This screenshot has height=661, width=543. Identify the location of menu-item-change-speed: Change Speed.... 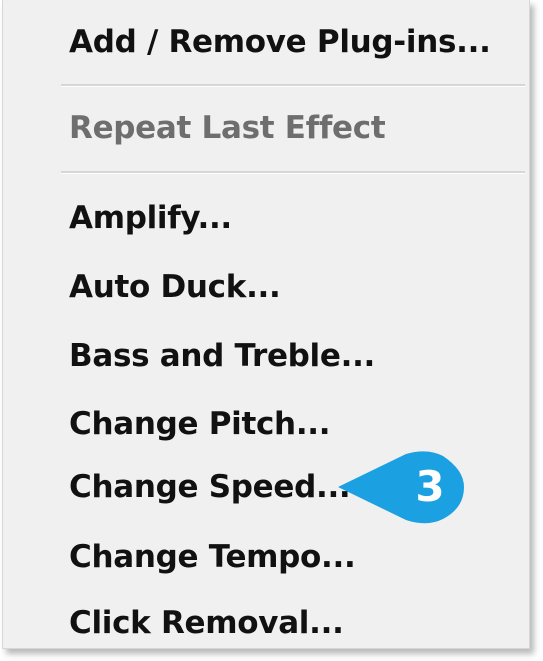
(210, 487).